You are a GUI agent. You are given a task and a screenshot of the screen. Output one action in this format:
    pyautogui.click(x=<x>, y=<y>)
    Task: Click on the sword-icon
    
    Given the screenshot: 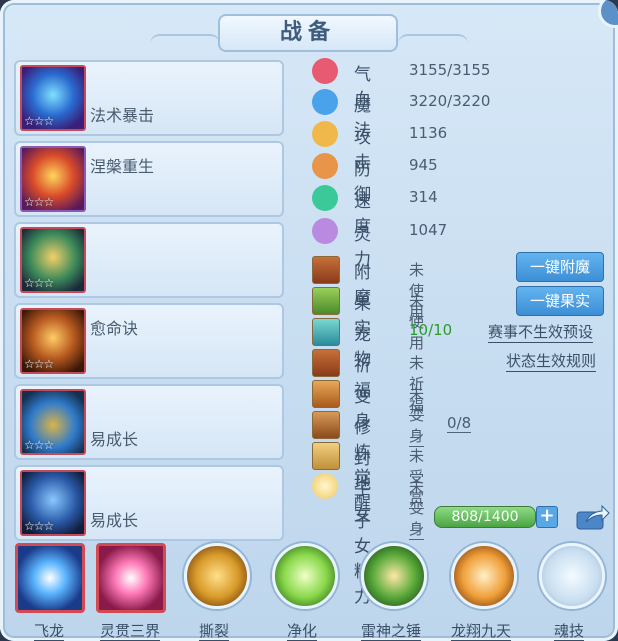 What is the action you would take?
    pyautogui.click(x=325, y=134)
    